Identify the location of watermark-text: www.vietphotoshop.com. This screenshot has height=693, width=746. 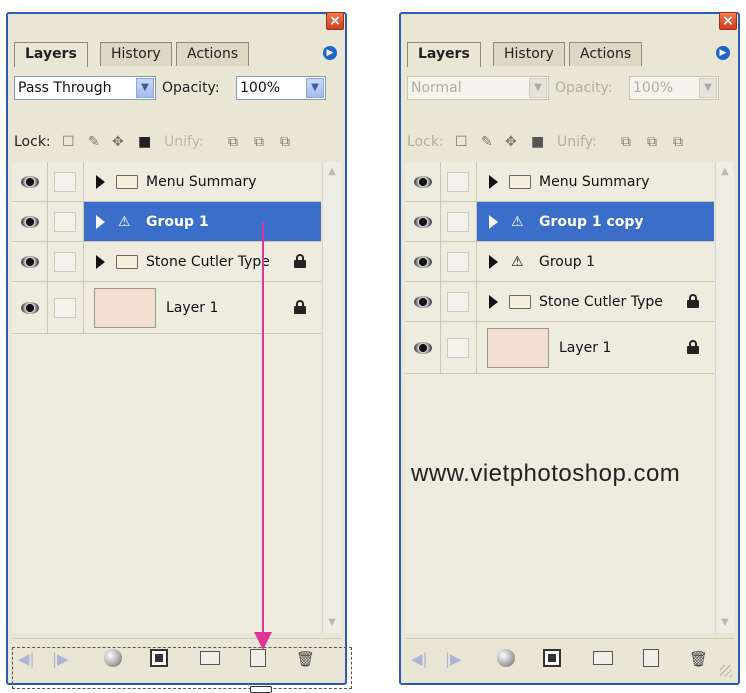
(546, 473).